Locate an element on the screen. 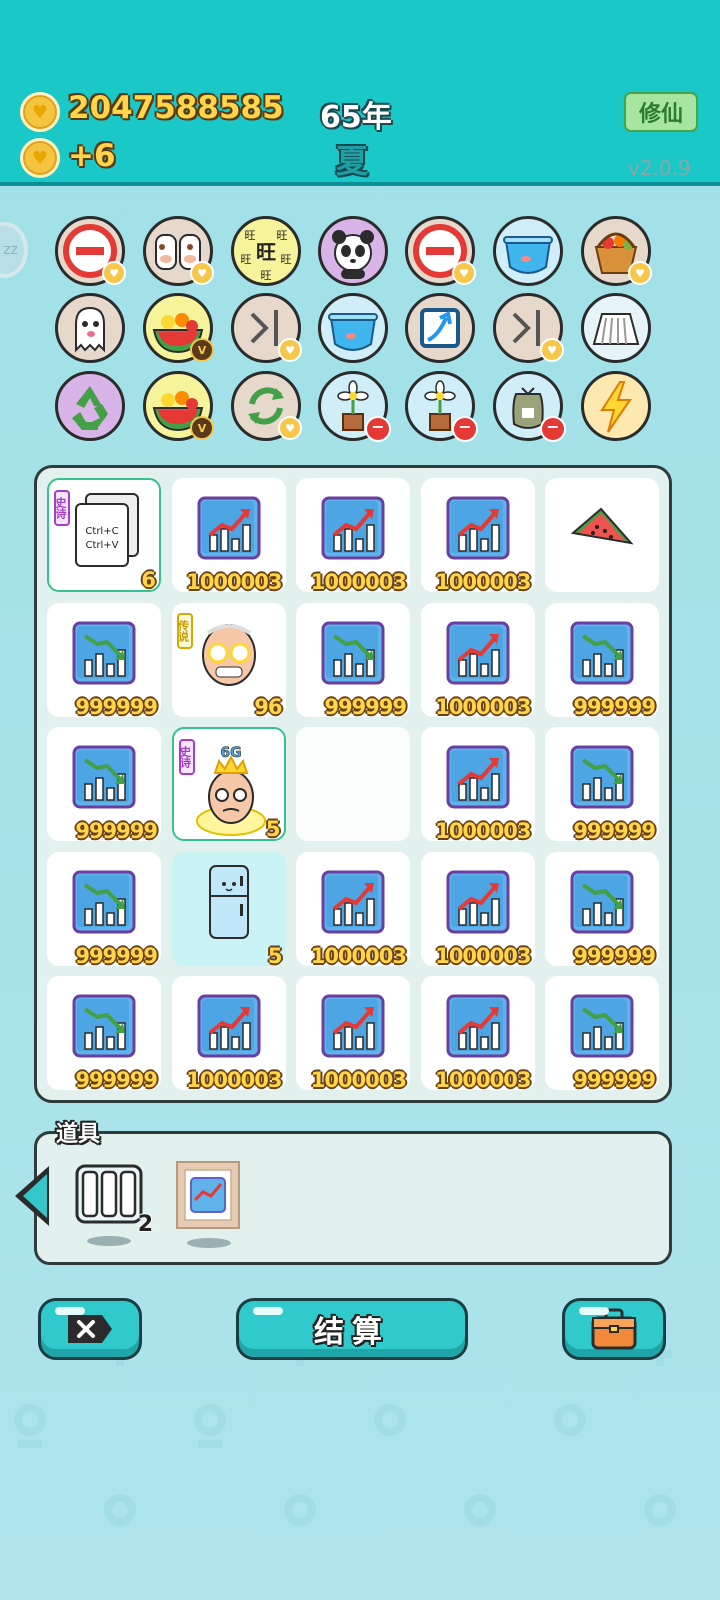 This screenshot has width=720, height=1600. coin-icon: ♥ is located at coordinates (40, 158).